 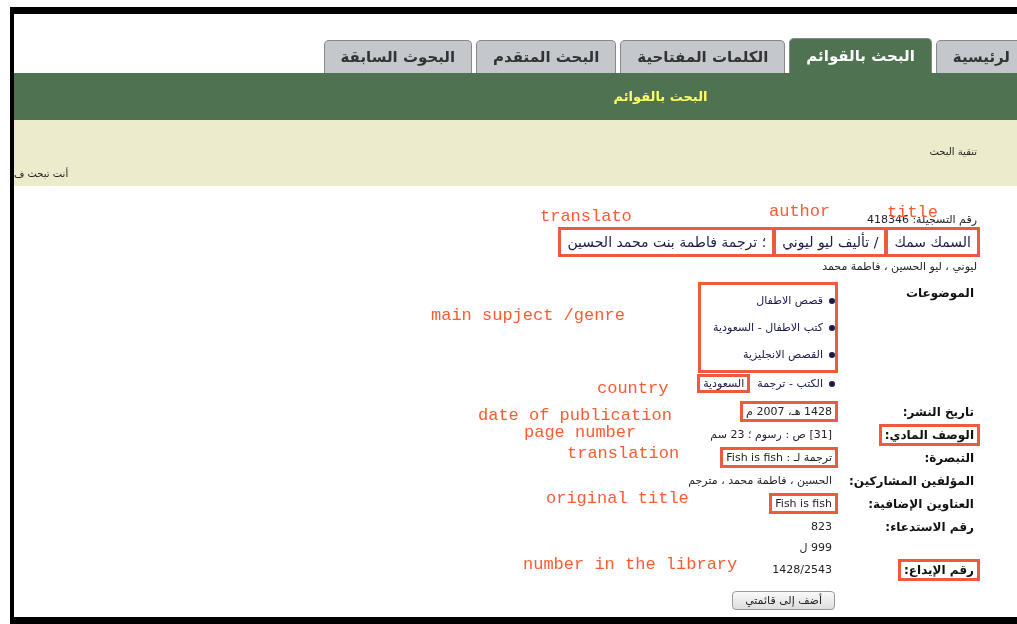 I want to click on title-text: / تأليف ليو ليوني, so click(x=830, y=242).